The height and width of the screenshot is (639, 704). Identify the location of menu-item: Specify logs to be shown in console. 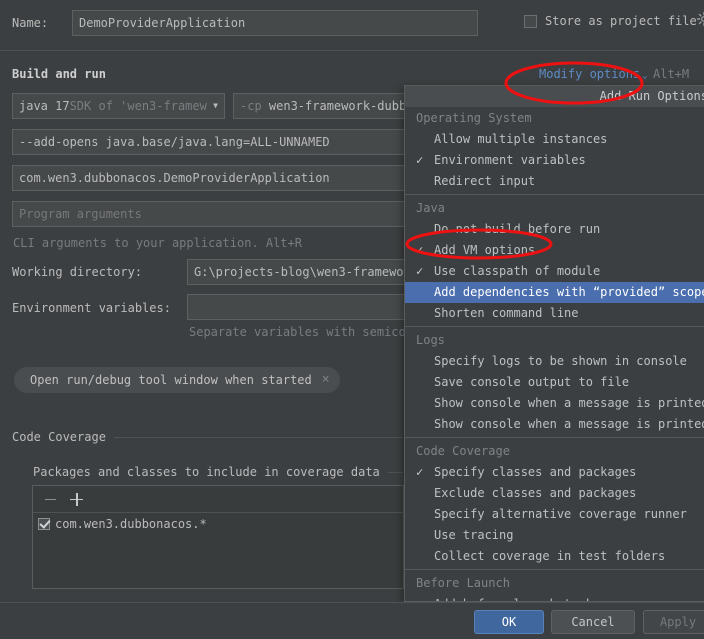
(554, 361).